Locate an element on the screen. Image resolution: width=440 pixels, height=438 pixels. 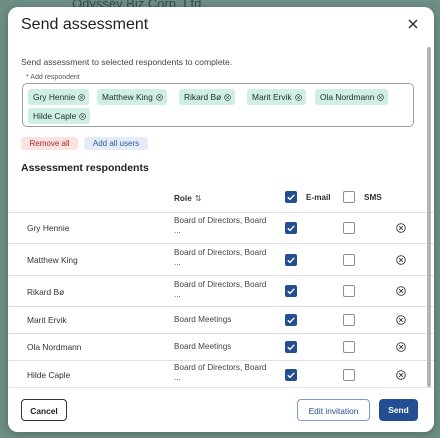
send-button: Send is located at coordinates (398, 410).